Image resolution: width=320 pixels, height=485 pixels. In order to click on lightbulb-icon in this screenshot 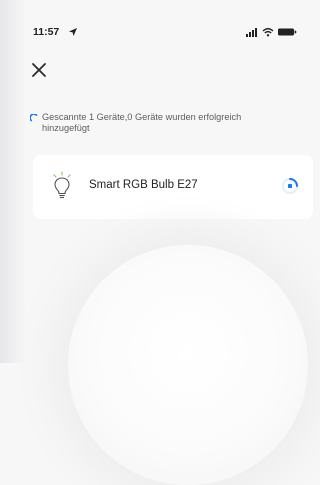, I will do `click(62, 185)`.